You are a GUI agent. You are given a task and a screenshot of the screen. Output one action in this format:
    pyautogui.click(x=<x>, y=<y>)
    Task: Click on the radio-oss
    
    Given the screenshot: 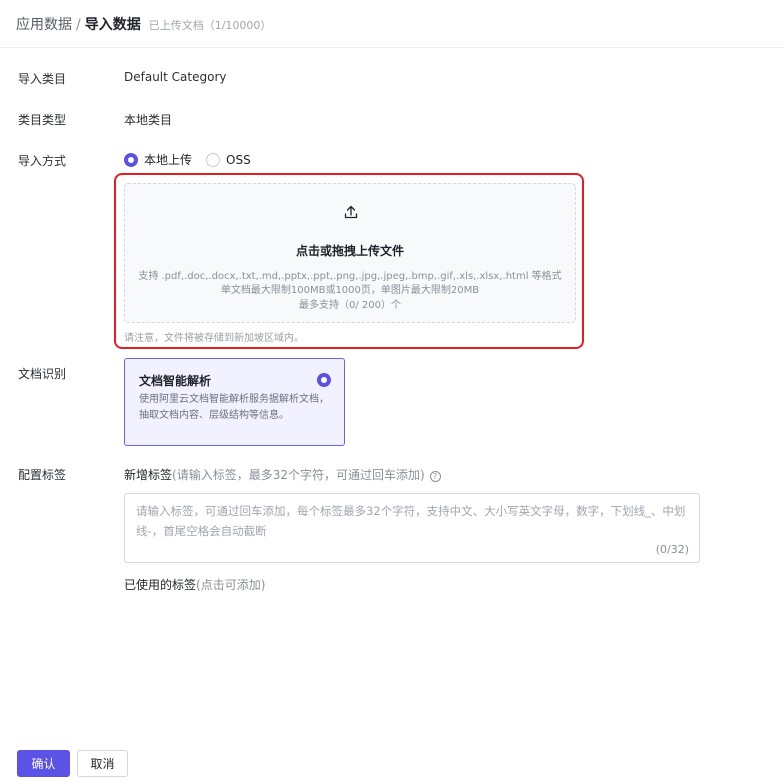 What is the action you would take?
    pyautogui.click(x=213, y=159)
    